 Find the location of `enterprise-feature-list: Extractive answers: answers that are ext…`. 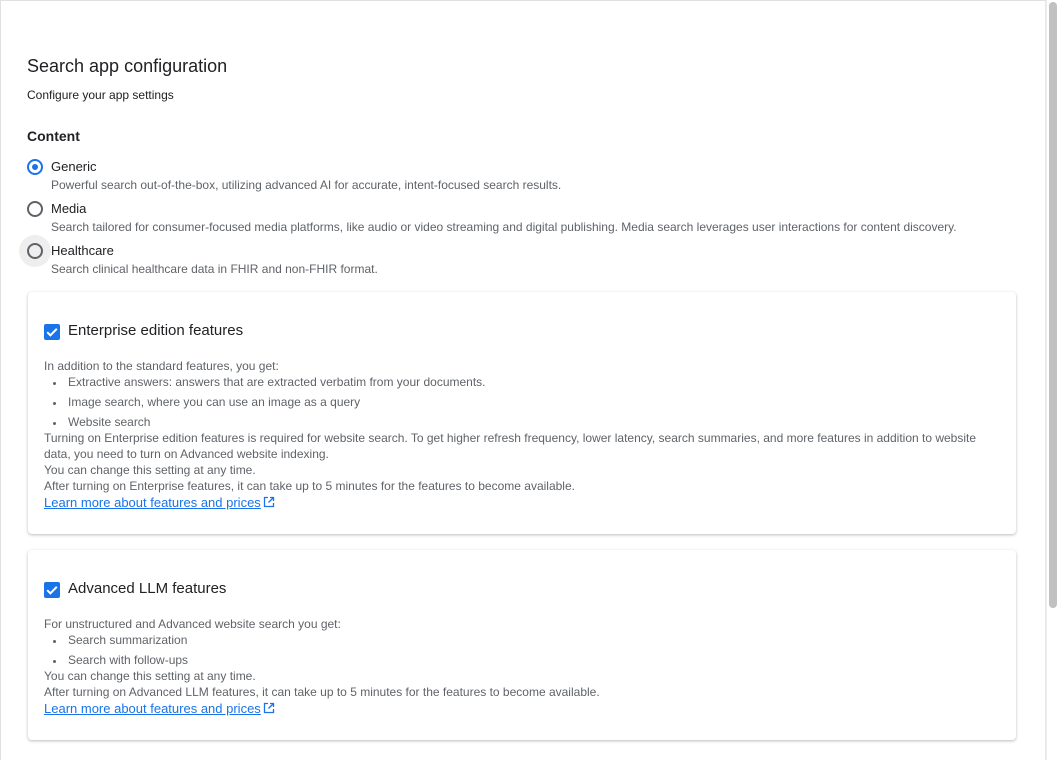

enterprise-feature-list: Extractive answers: answers that are ext… is located at coordinates (519, 404).